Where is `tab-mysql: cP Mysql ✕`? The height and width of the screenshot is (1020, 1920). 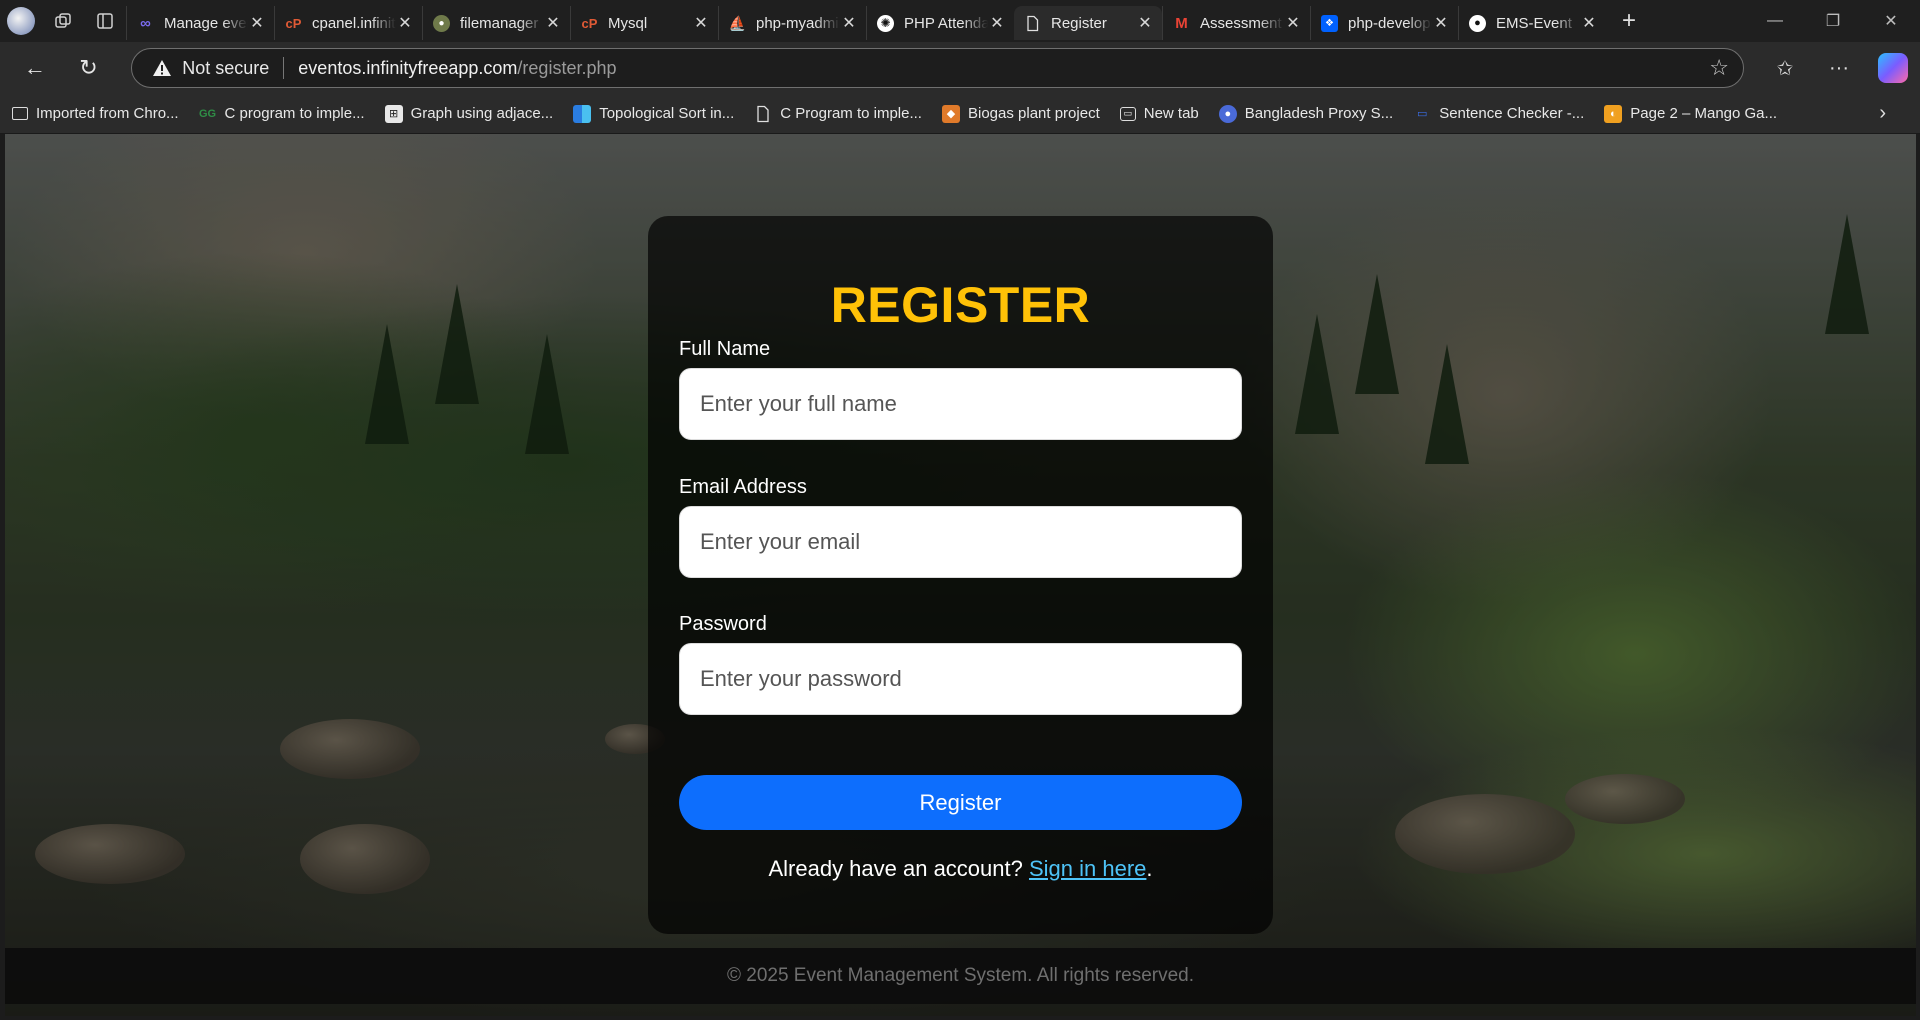 tab-mysql: cP Mysql ✕ is located at coordinates (644, 23).